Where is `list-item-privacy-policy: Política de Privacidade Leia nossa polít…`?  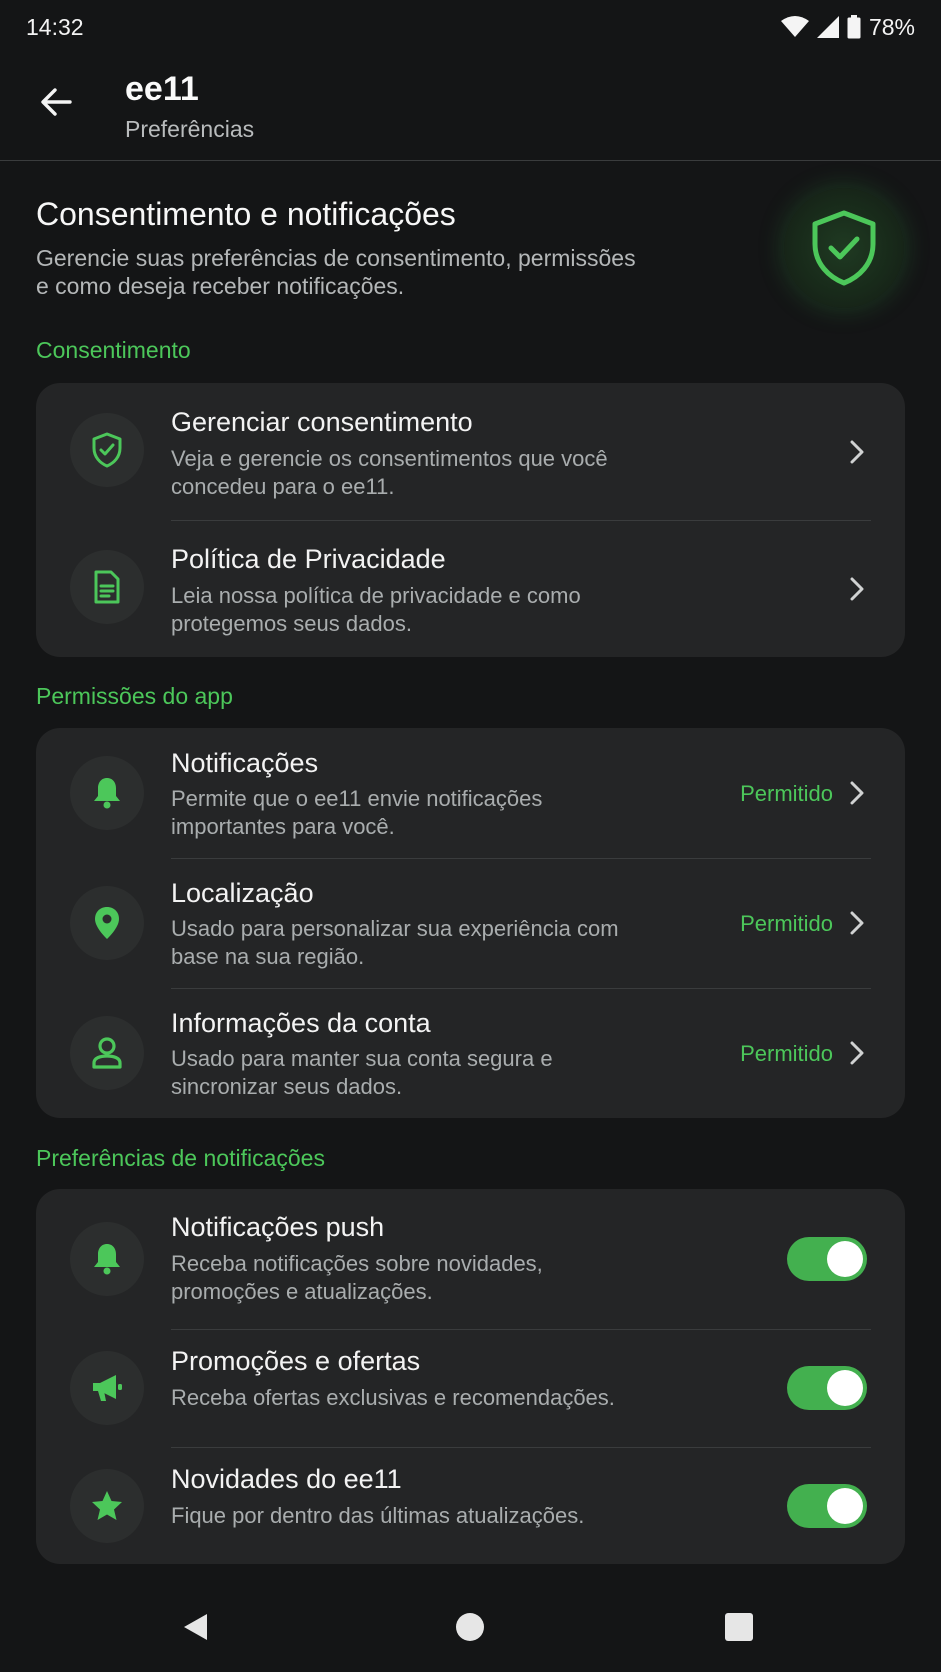 list-item-privacy-policy: Política de Privacidade Leia nossa polít… is located at coordinates (470, 588).